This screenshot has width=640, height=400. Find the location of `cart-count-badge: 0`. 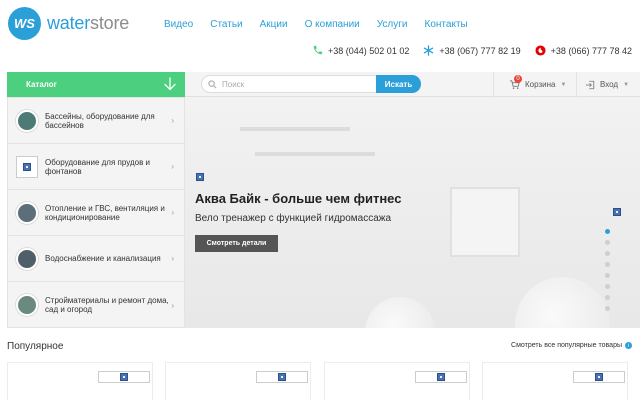

cart-count-badge: 0 is located at coordinates (518, 79).